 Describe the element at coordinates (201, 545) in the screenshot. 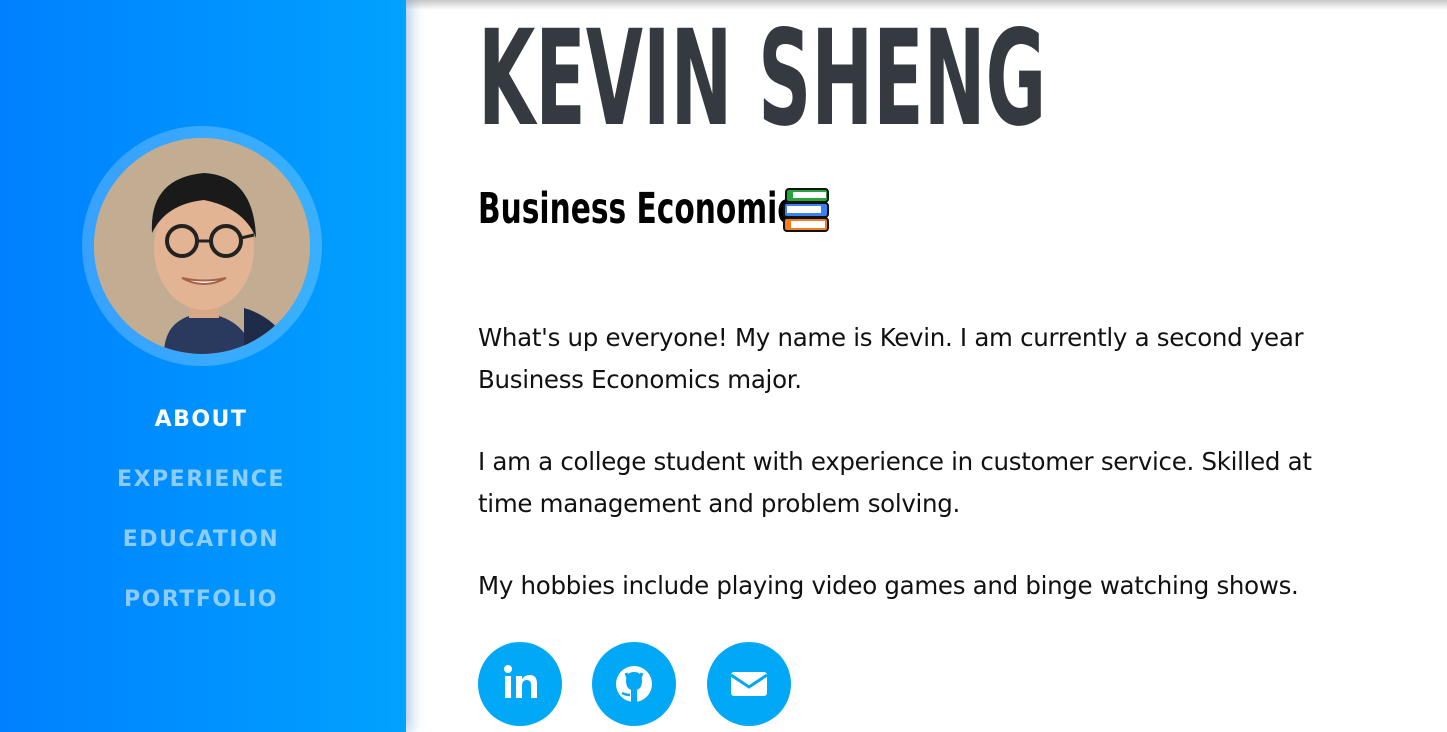

I see `nav-item-education: EDUCATION` at that location.